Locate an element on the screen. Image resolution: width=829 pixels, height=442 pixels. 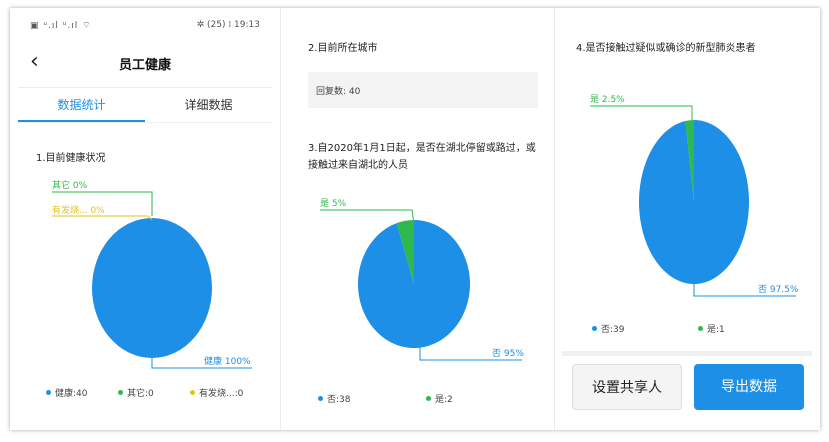
pie-chart-hubei: 是 5% 否 95% is located at coordinates (422, 279).